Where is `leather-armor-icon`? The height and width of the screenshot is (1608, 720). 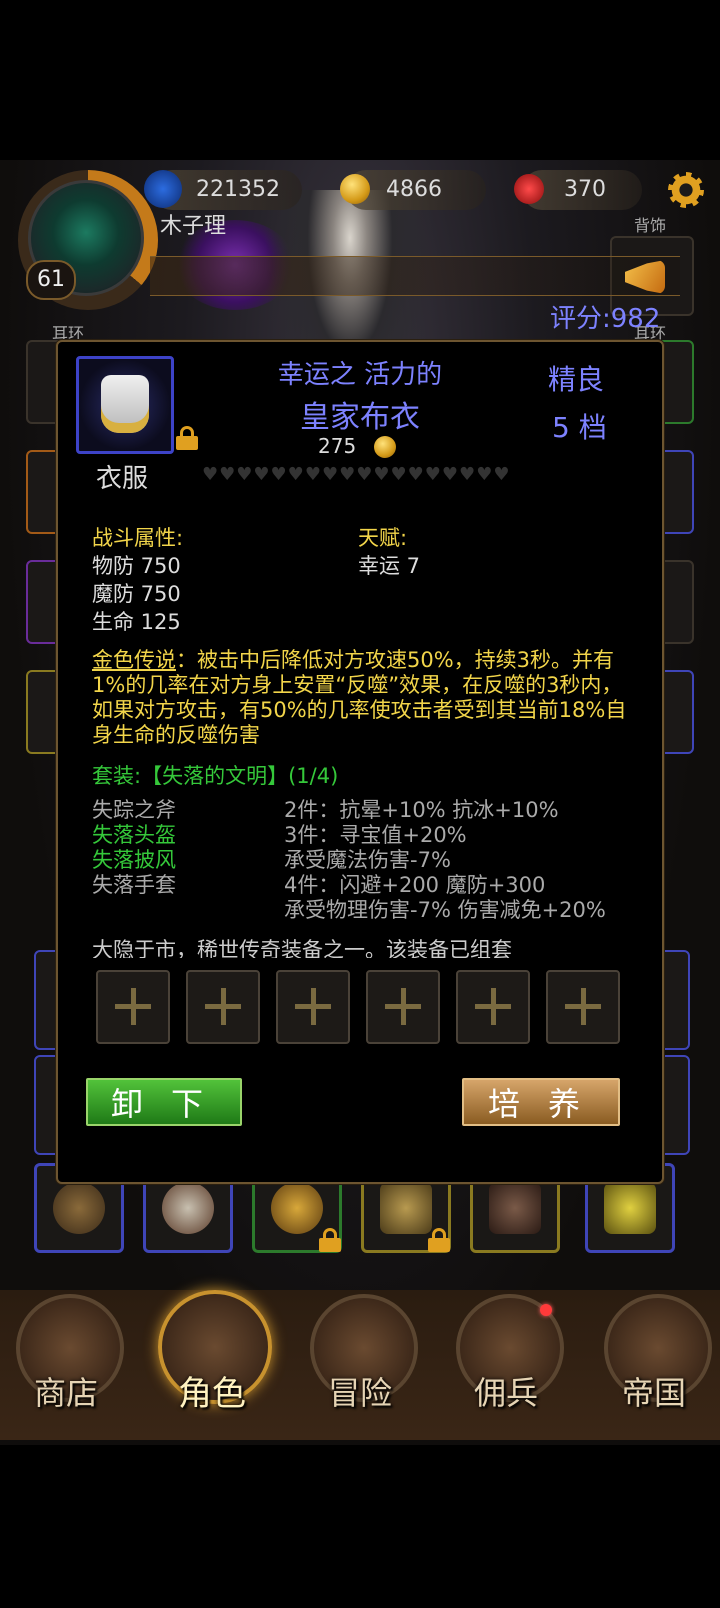 leather-armor-icon is located at coordinates (515, 1208).